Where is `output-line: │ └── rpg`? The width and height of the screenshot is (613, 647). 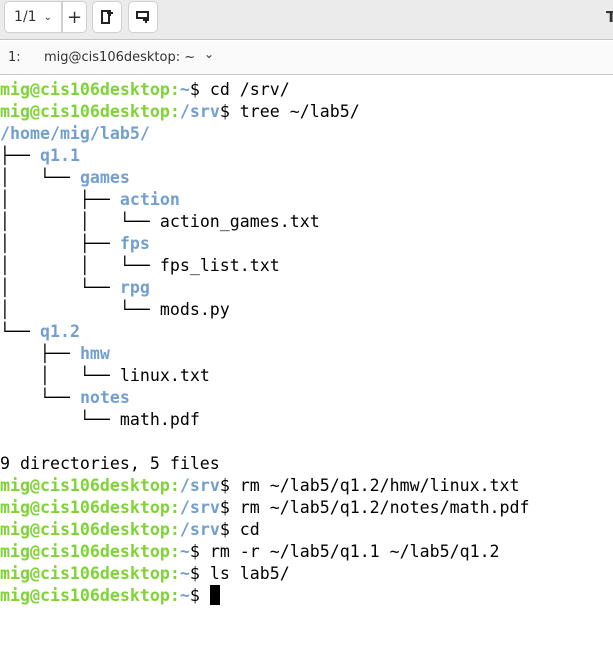
output-line: │ └── rpg is located at coordinates (306, 288).